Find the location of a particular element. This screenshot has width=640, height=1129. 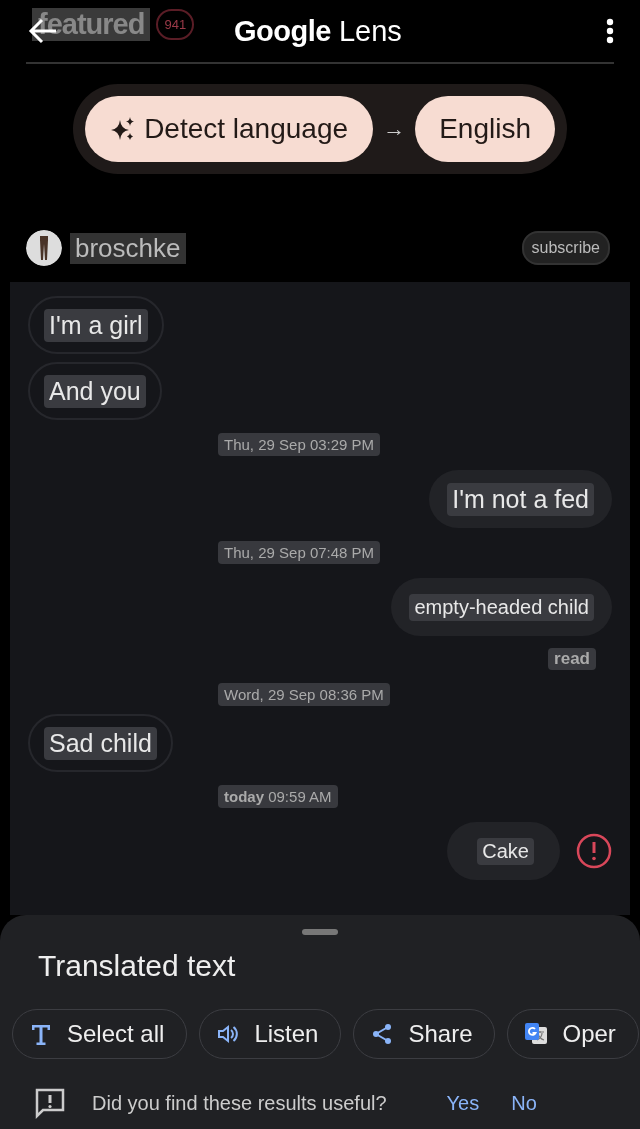

sparkle-icon is located at coordinates (123, 129).